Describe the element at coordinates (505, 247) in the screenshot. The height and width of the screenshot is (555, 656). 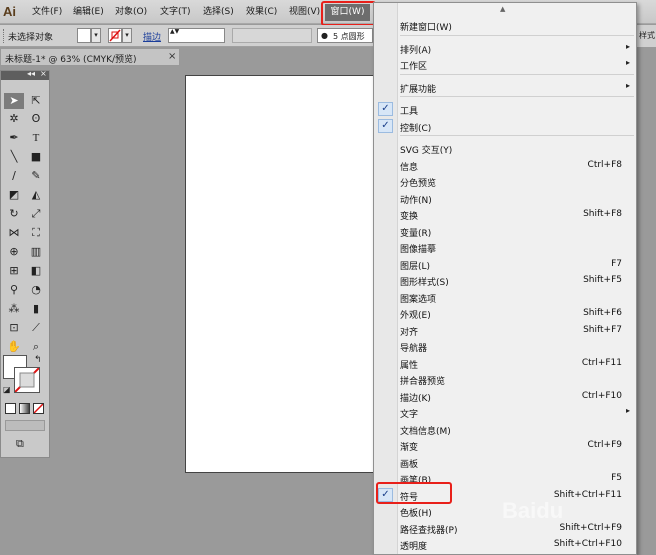
I see `menu-item: 图像描摹` at that location.